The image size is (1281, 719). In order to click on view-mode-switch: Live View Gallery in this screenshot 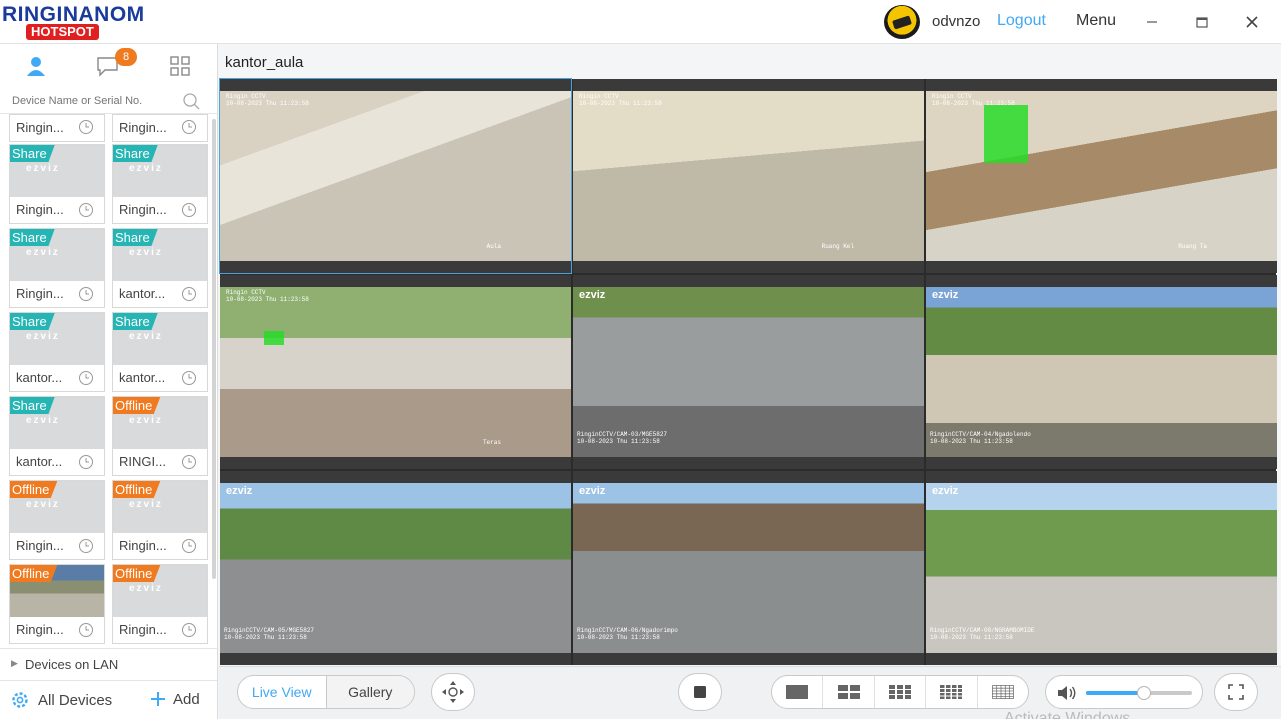, I will do `click(326, 692)`.